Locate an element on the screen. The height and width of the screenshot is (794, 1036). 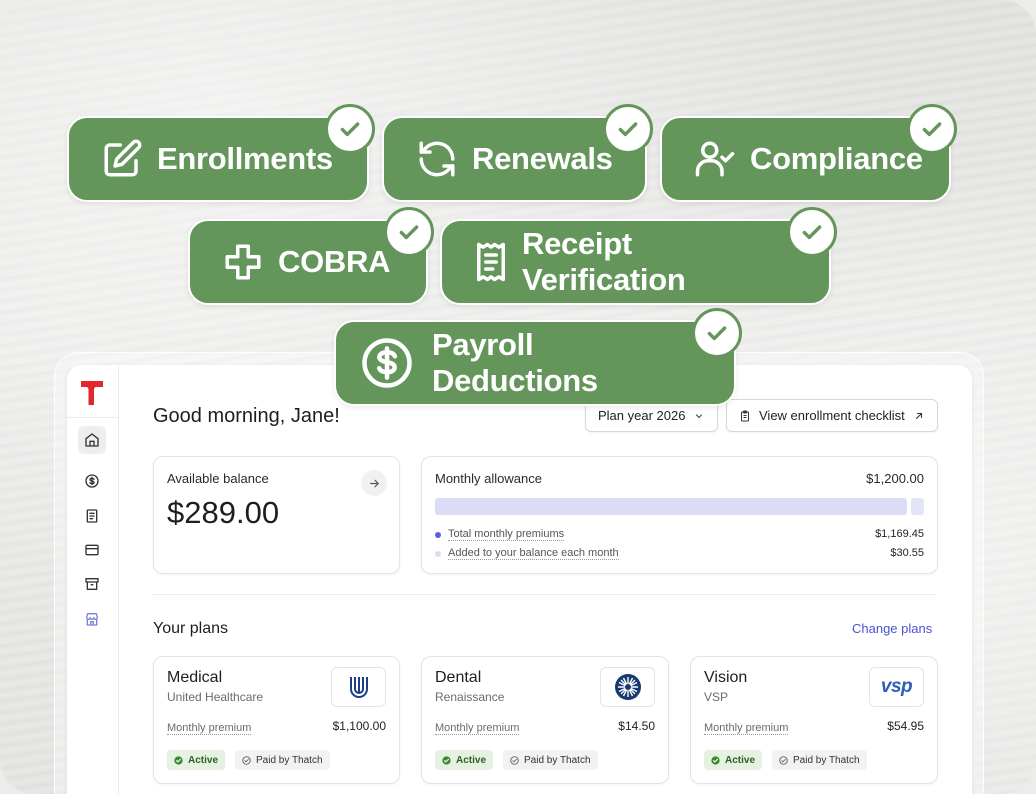
change-plans-link: Change plans is located at coordinates (892, 628).